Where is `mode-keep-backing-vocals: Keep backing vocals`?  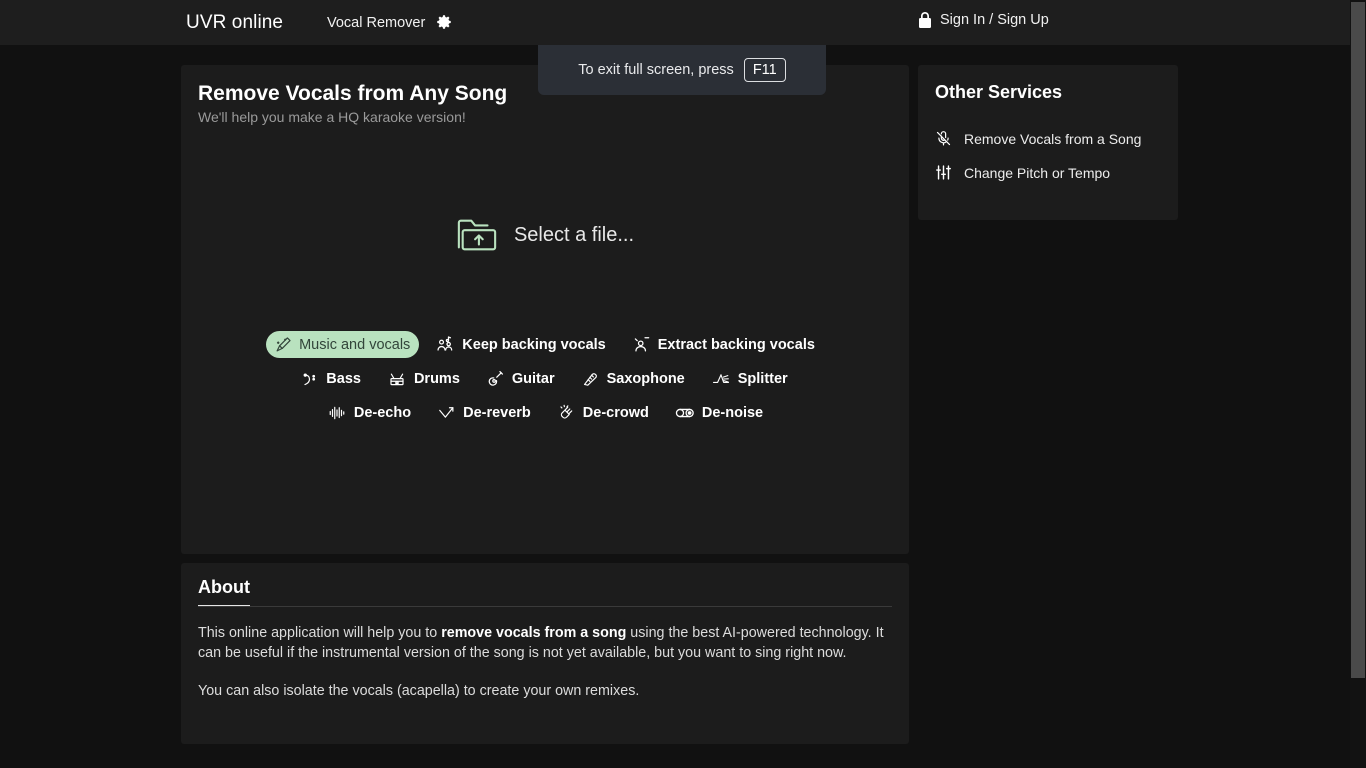
mode-keep-backing-vocals: Keep backing vocals is located at coordinates (520, 344).